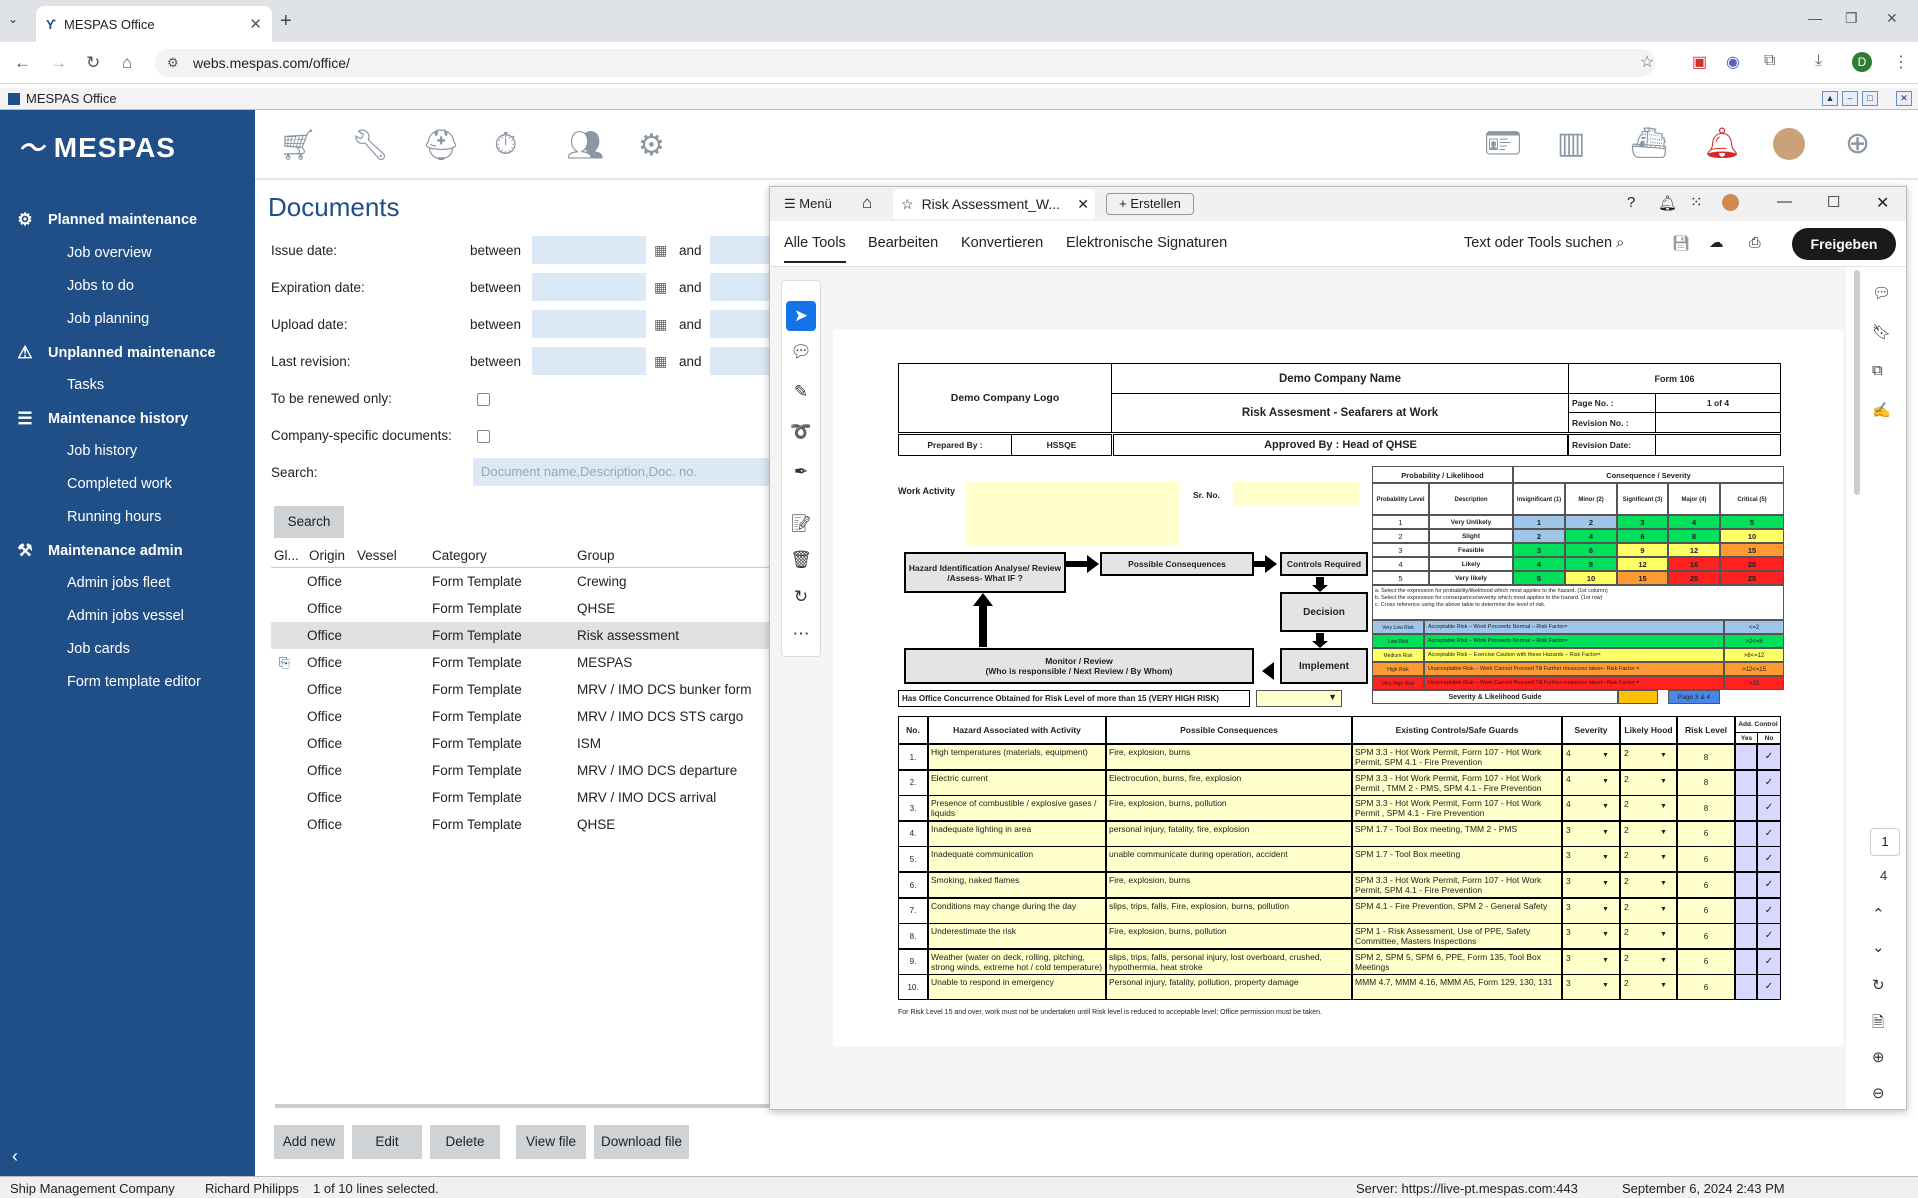 The width and height of the screenshot is (1918, 1198). I want to click on close-app-icon: ✕, so click(1904, 98).